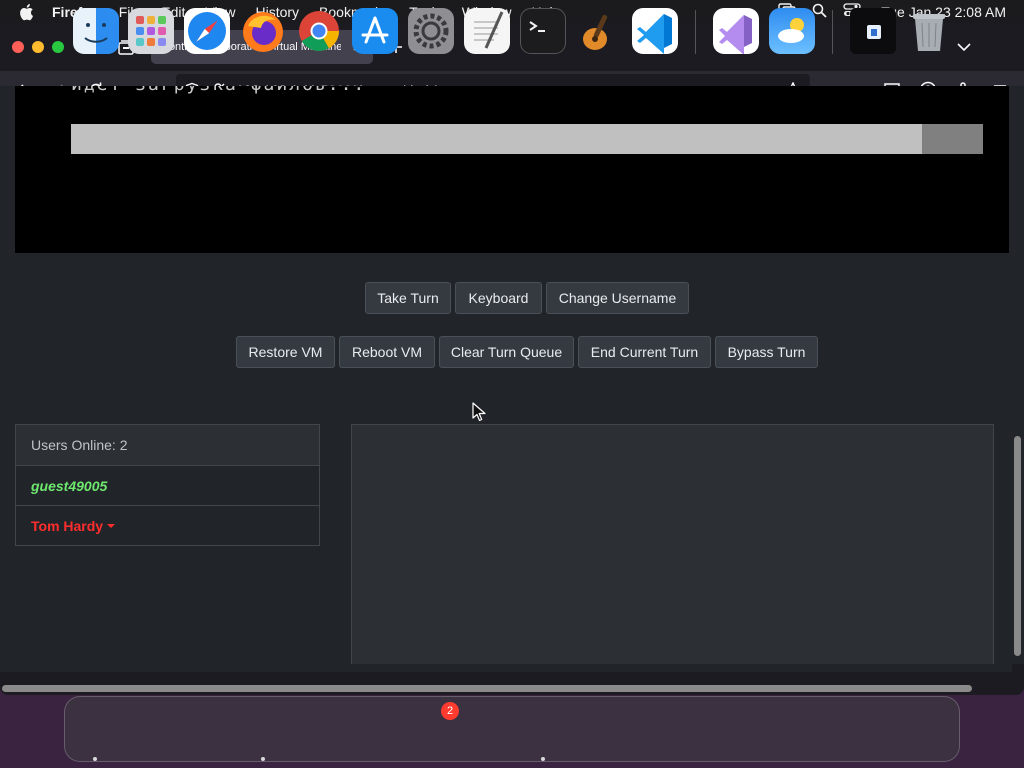 The width and height of the screenshot is (1024, 768). Describe the element at coordinates (95, 759) in the screenshot. I see `running-indicator-finder` at that location.